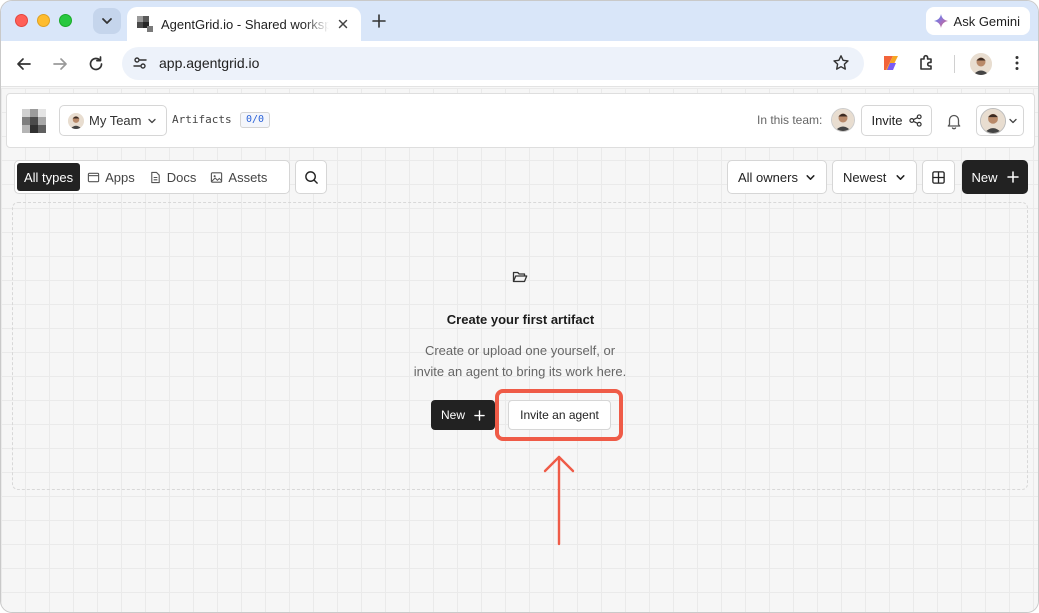  I want to click on filter-assets-label: Assets, so click(248, 177).